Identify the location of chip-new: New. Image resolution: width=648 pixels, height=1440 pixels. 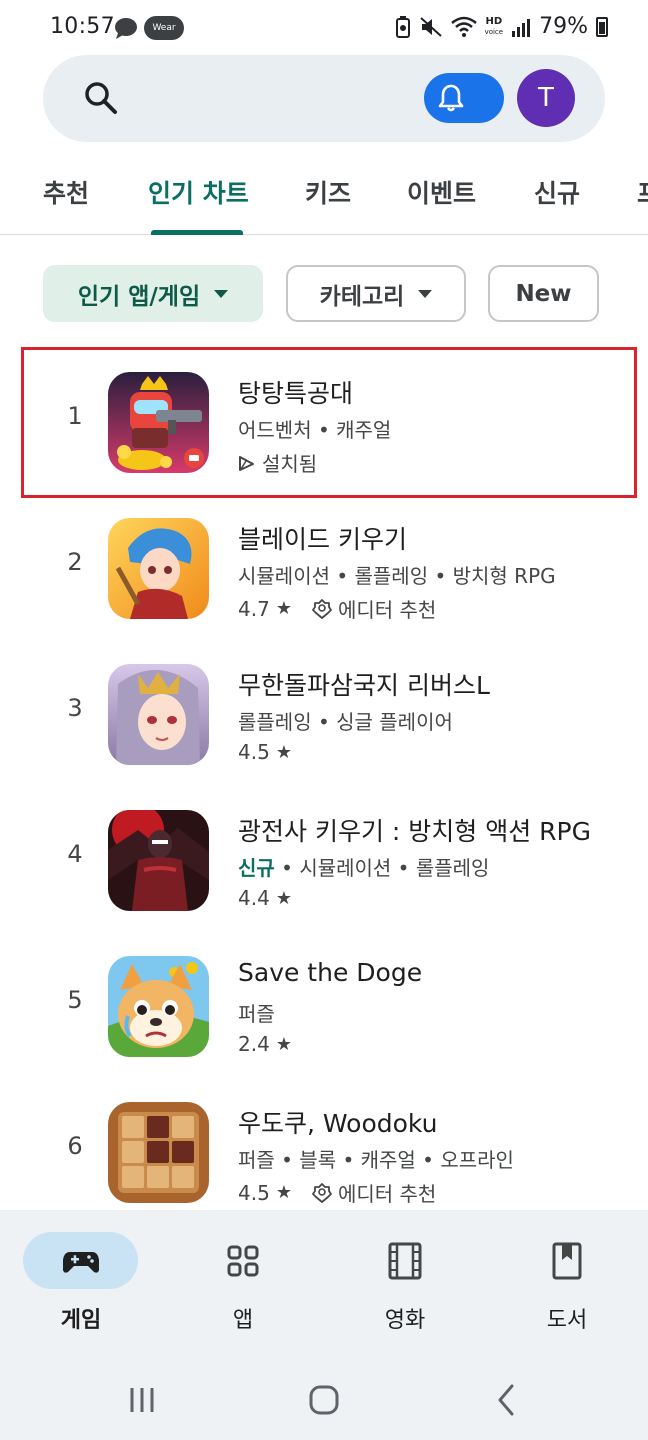
(543, 293).